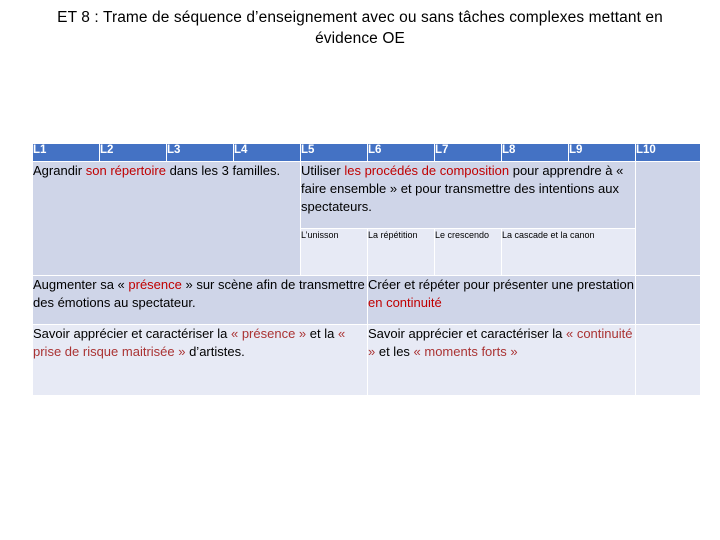  I want to click on table-header-row: L1 L2 L3 L4 L5 L6 L7 L8 L9 L10, so click(366, 152).